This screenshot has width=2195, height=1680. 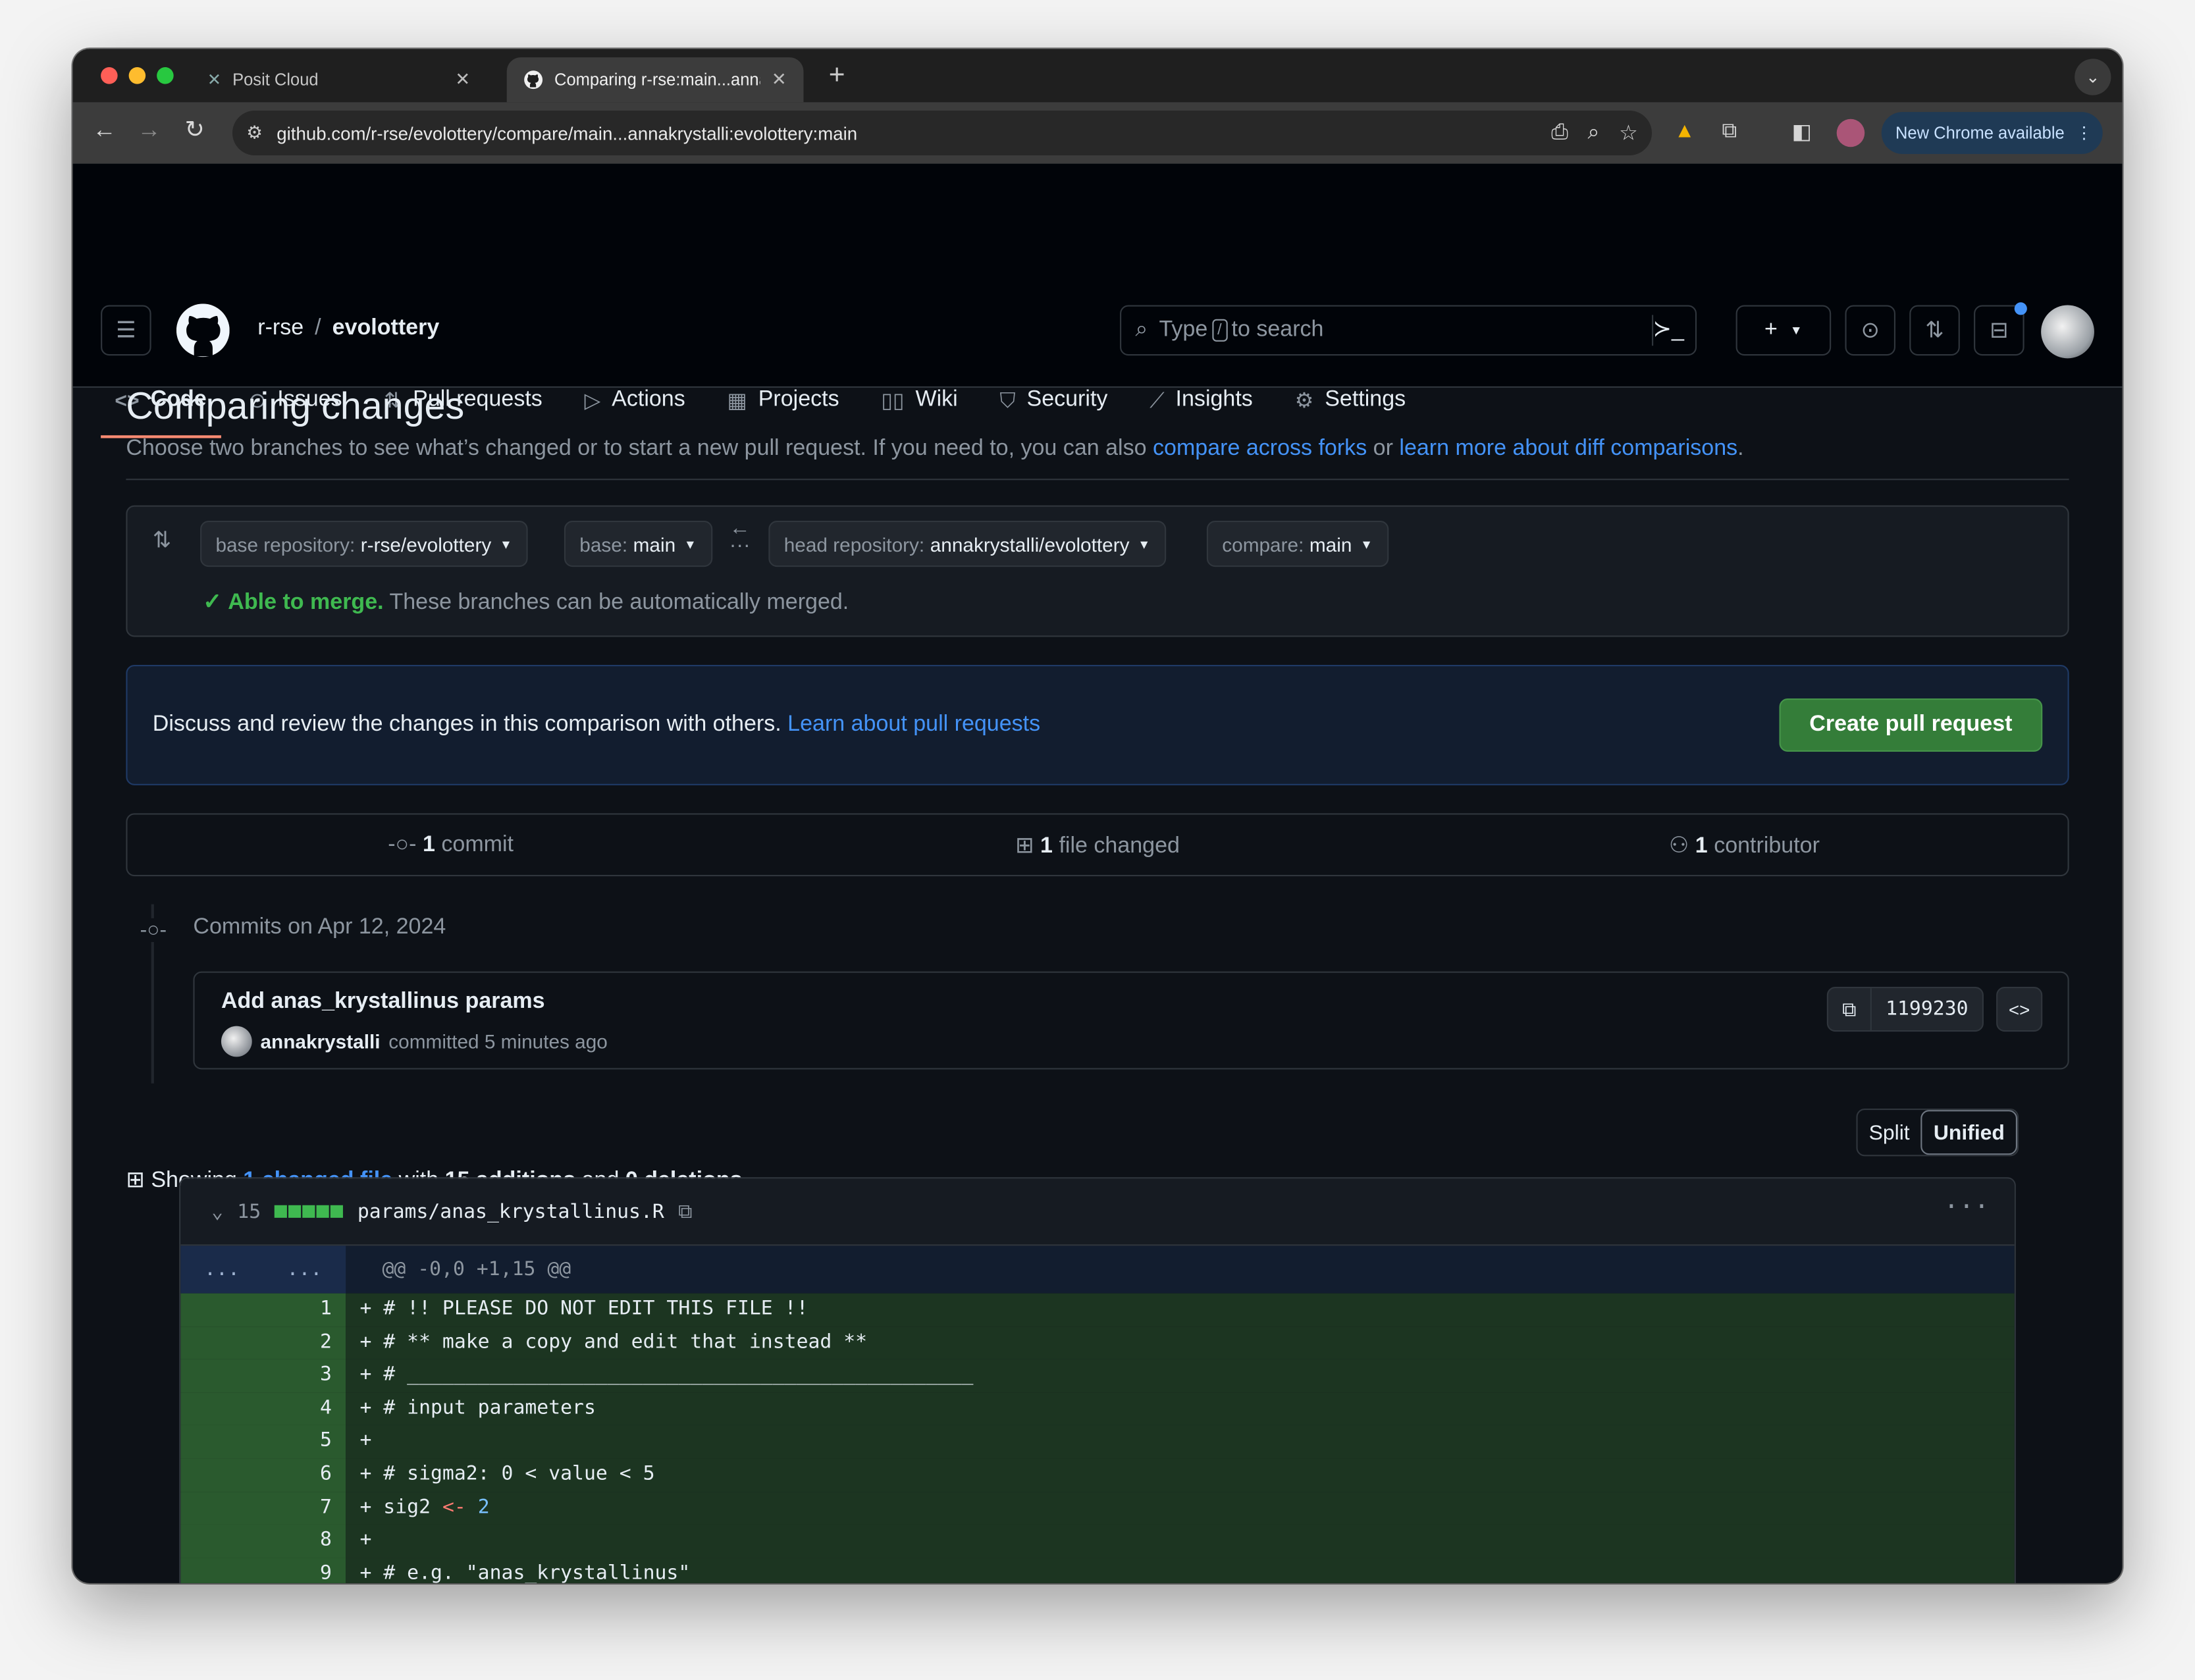 I want to click on line-number: 9, so click(x=263, y=1570).